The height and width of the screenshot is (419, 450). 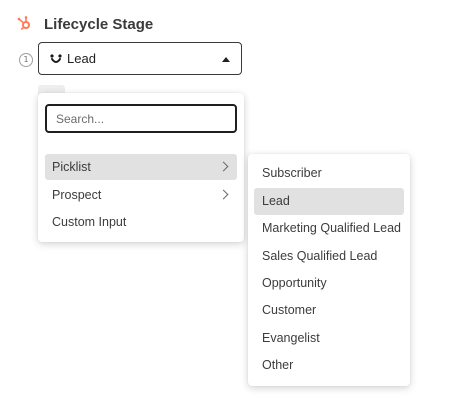 I want to click on search-input, so click(x=141, y=118).